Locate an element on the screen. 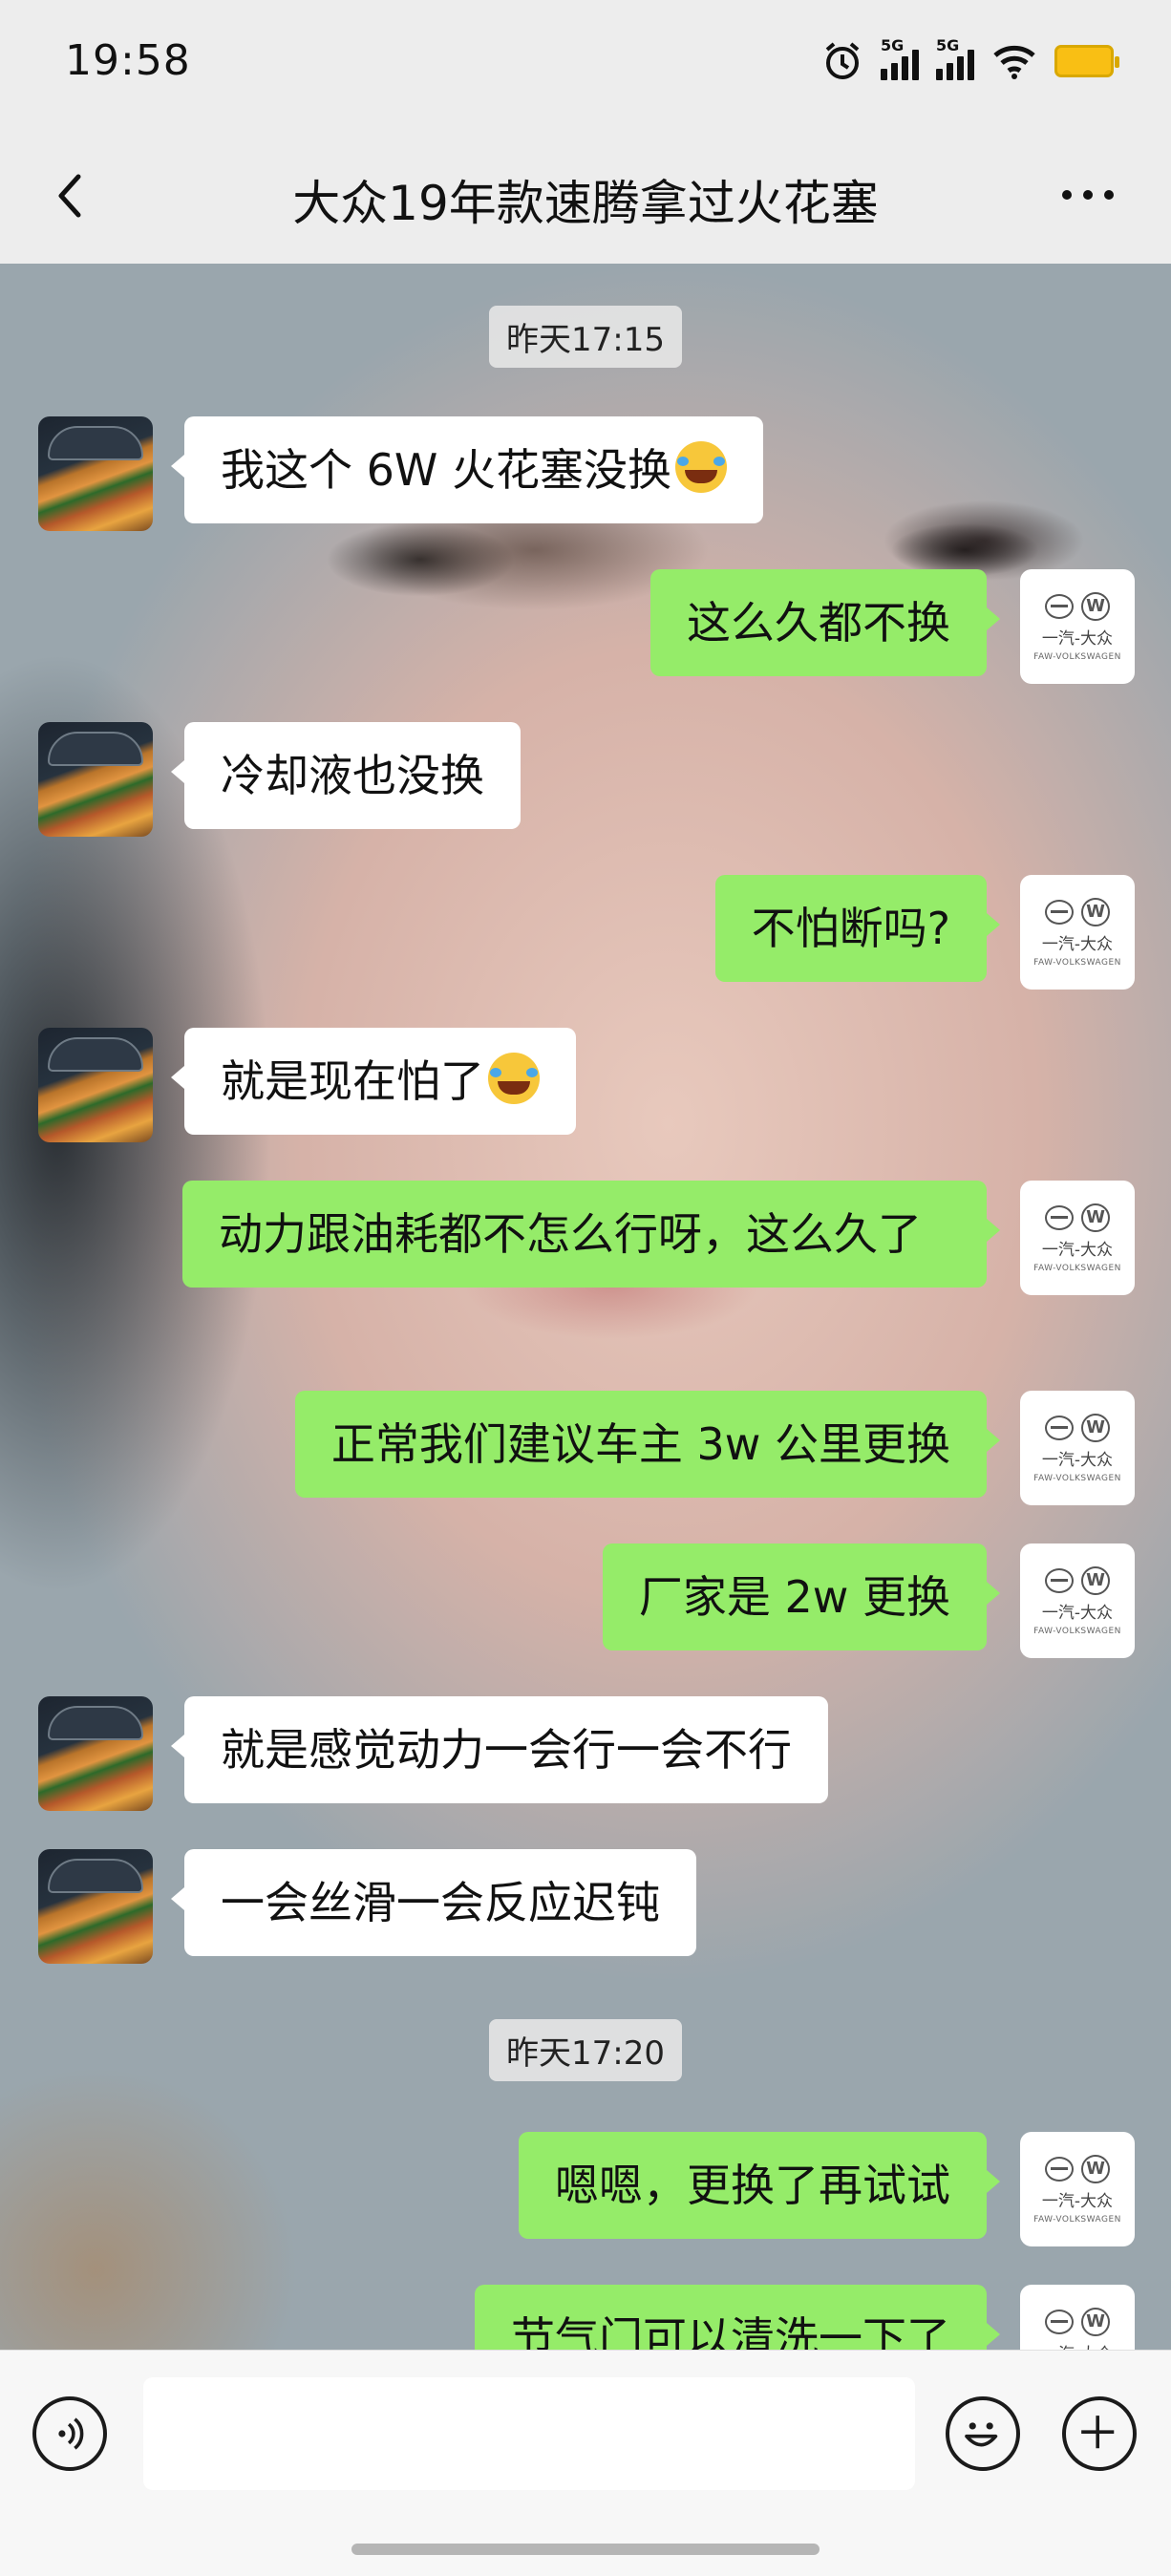 The image size is (1171, 2576). message-sent: 正常我们建议车主 3w 公里更换 is located at coordinates (647, 1444).